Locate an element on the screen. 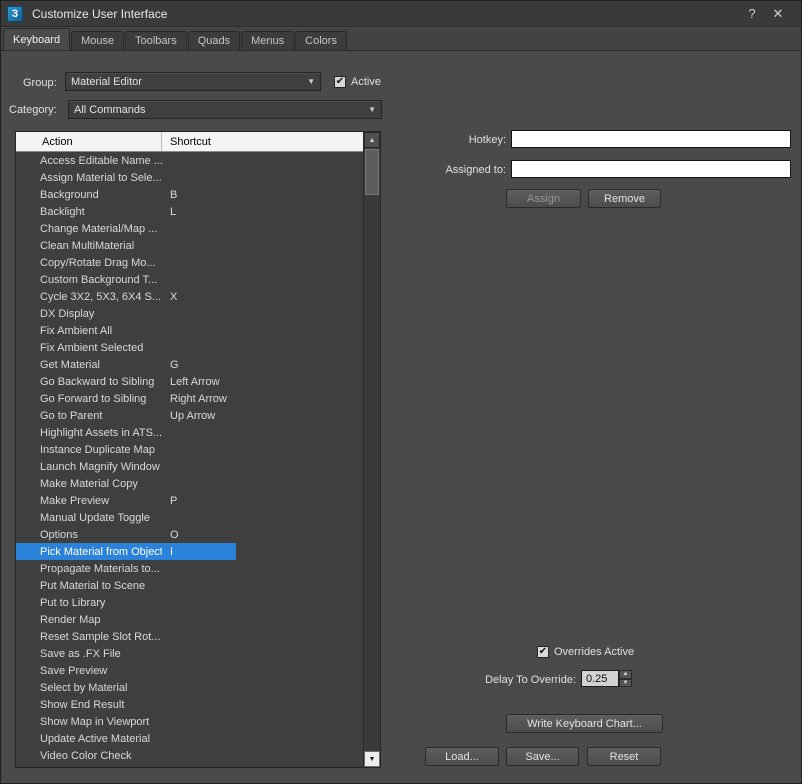 Image resolution: width=802 pixels, height=784 pixels. column-header-action: Action is located at coordinates (89, 141).